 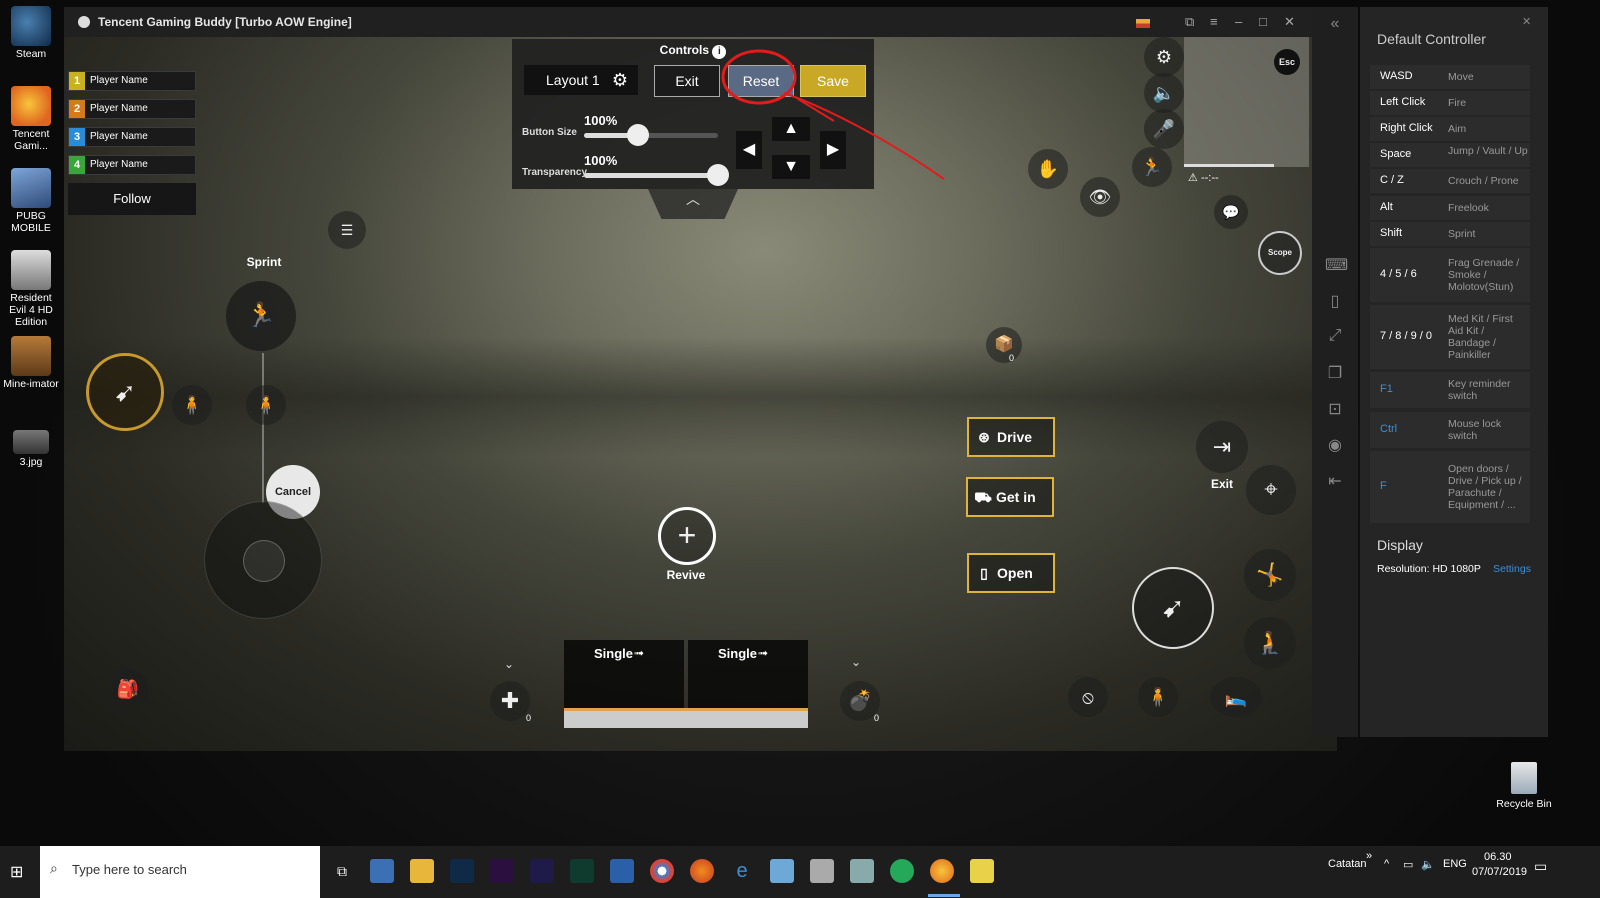 What do you see at coordinates (1526, 21) in the screenshot?
I see `close-panel-icon: ✕` at bounding box center [1526, 21].